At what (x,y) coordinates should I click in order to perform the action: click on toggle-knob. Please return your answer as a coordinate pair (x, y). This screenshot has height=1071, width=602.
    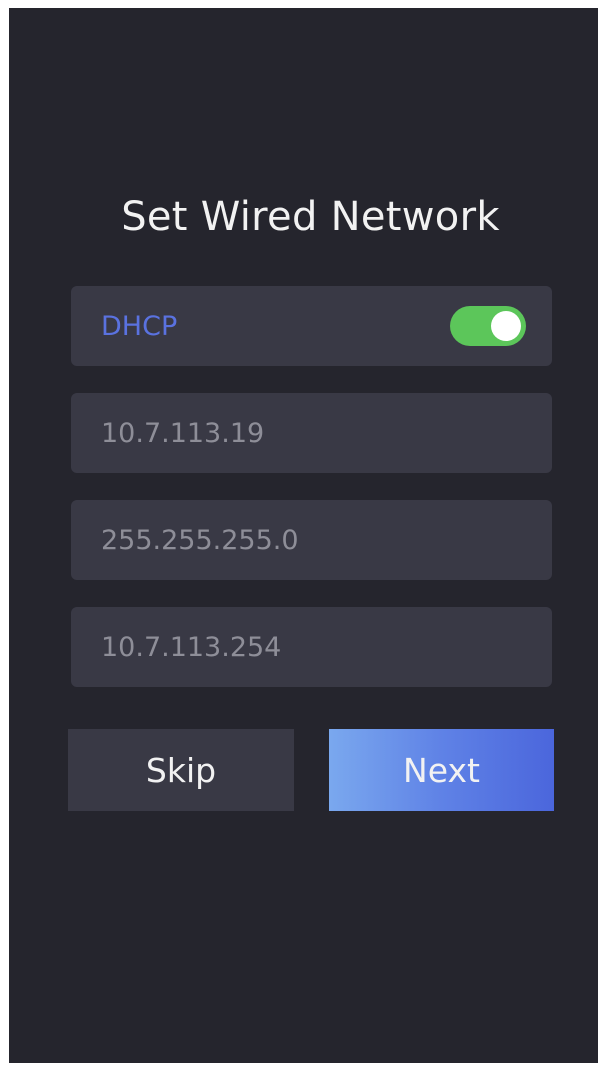
    Looking at the image, I should click on (506, 326).